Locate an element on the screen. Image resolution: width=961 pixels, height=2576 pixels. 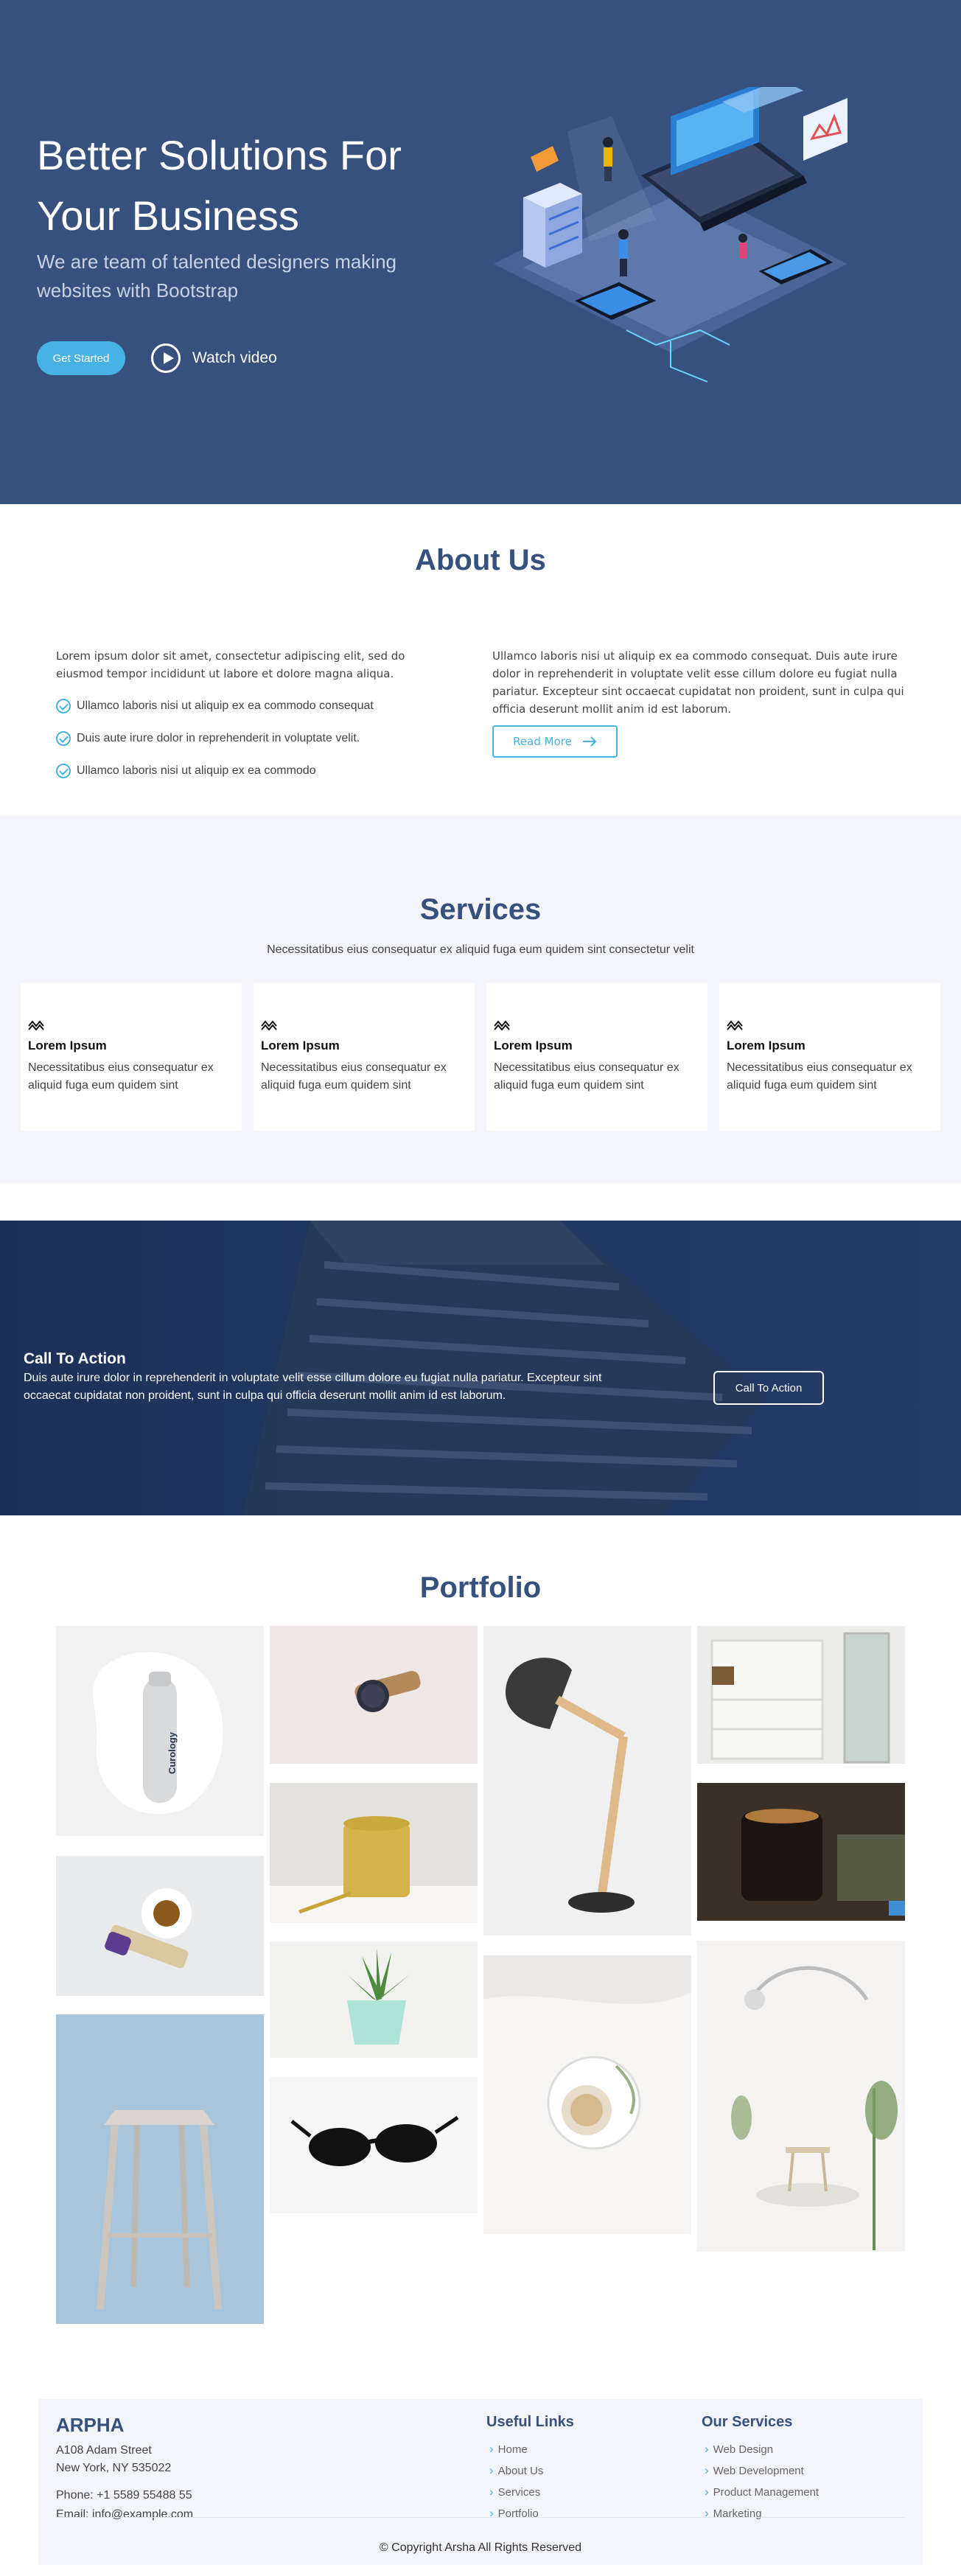
candle-image is located at coordinates (823, 1862).